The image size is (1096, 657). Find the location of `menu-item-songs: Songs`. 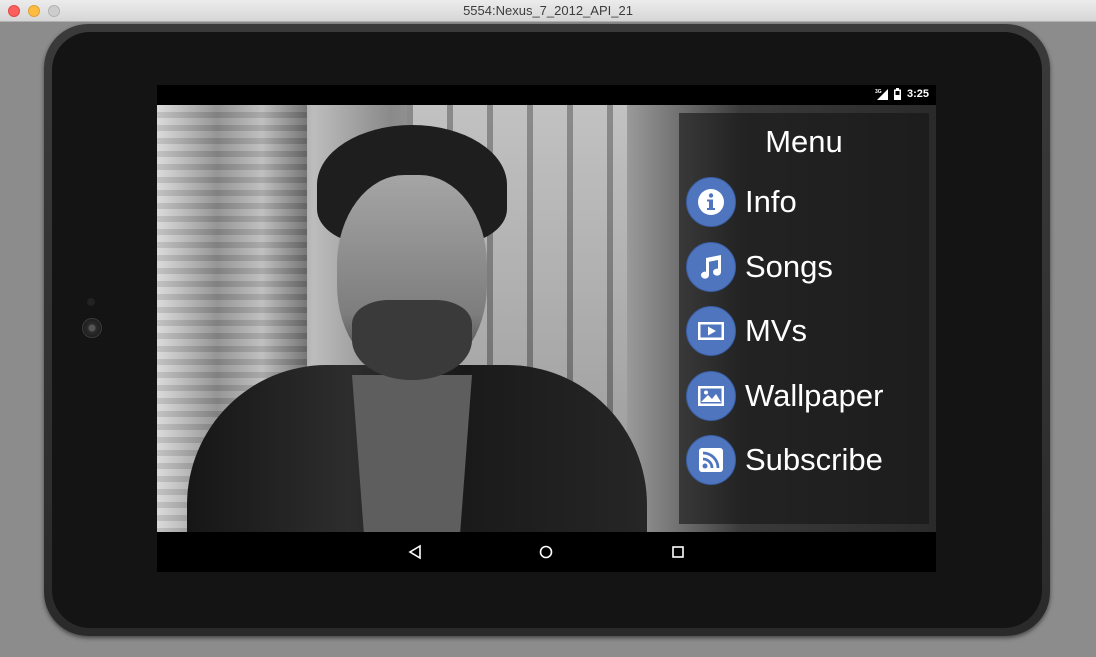

menu-item-songs: Songs is located at coordinates (784, 267).